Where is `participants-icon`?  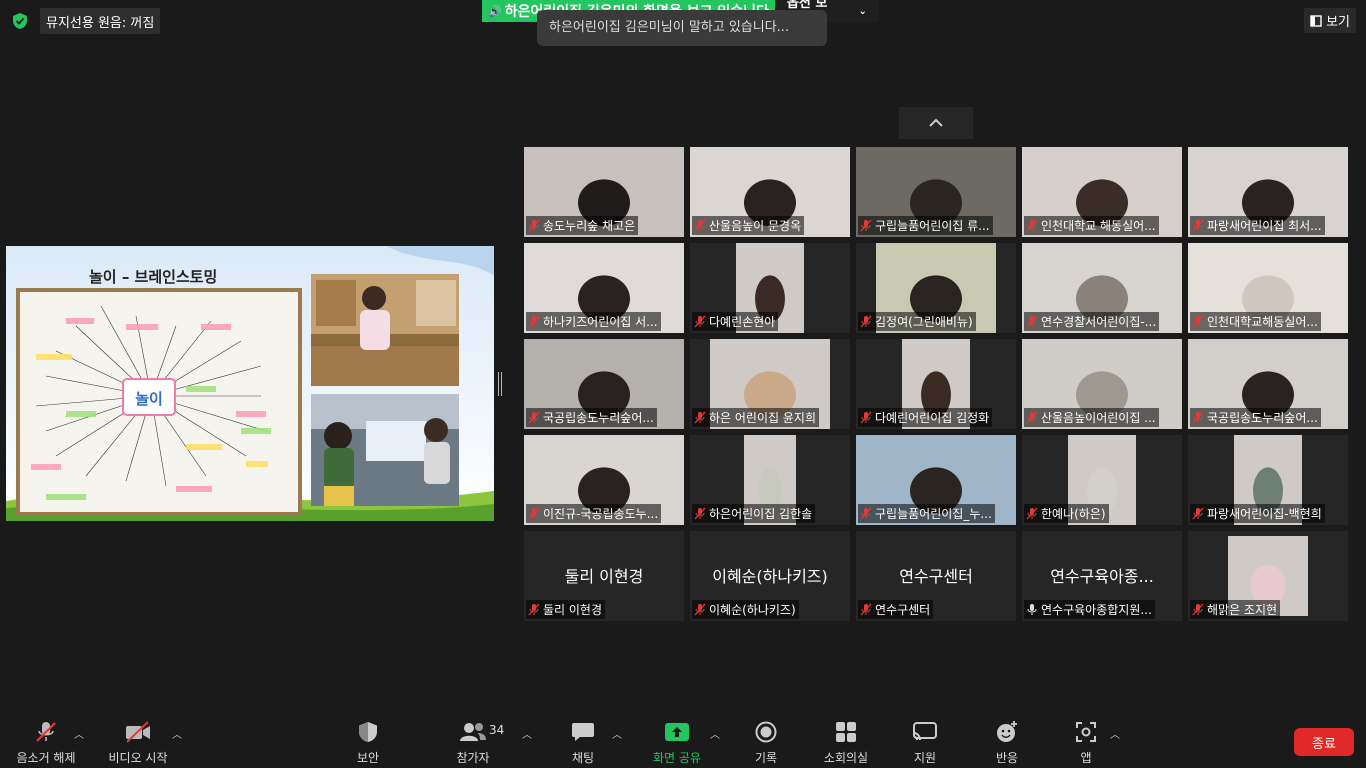 participants-icon is located at coordinates (473, 732).